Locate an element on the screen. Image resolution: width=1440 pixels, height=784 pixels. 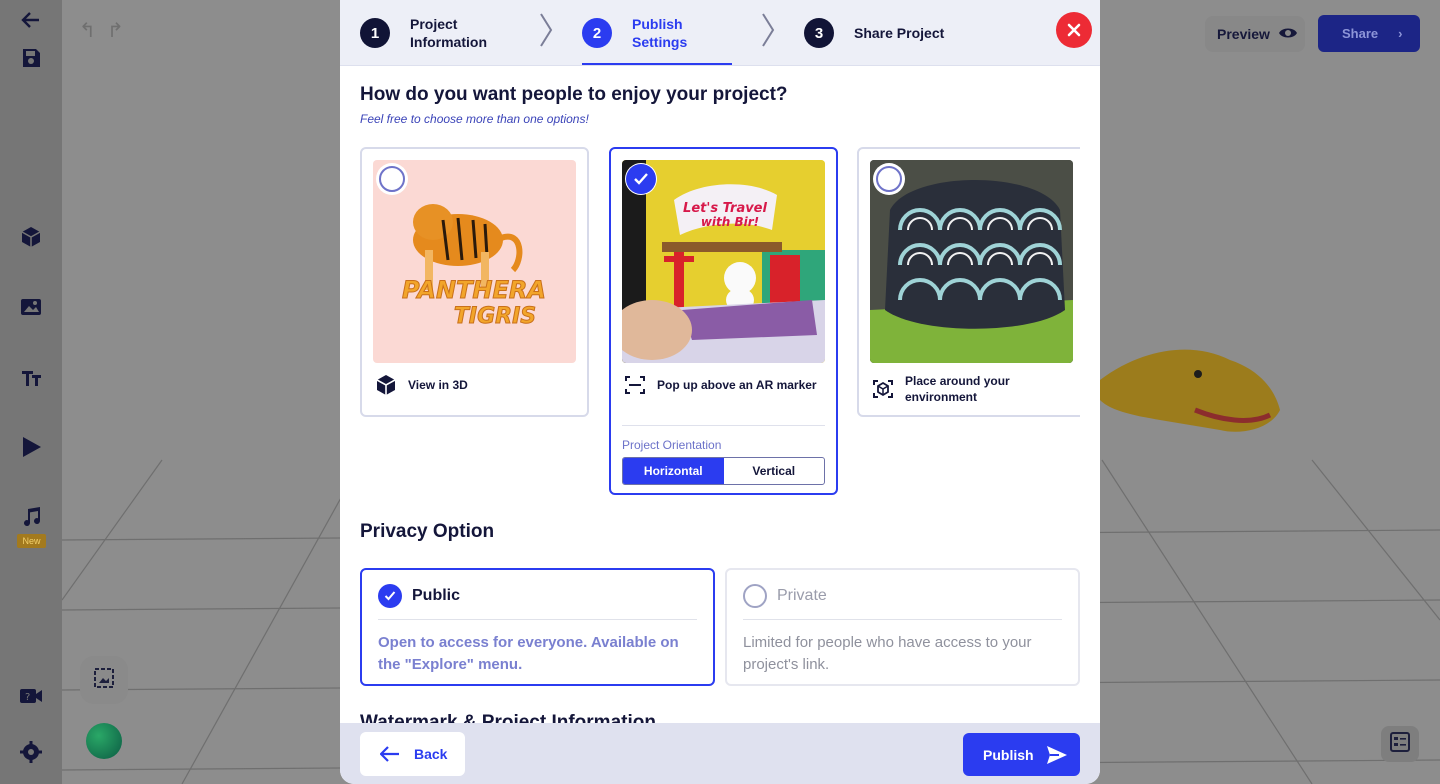
orientation-divider is located at coordinates (723, 425).